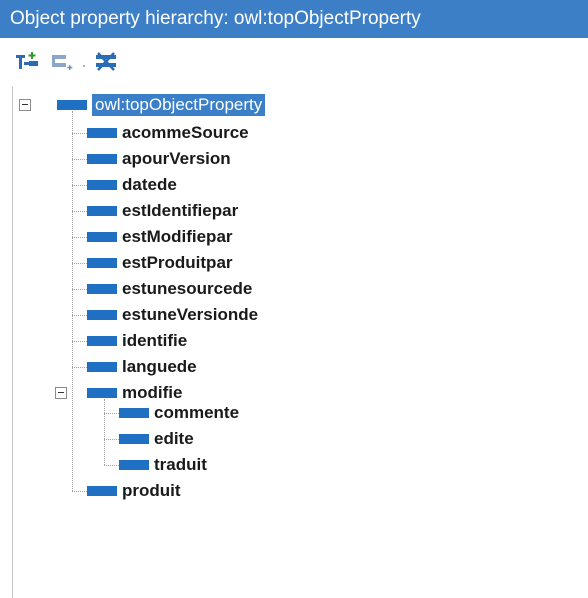 The width and height of the screenshot is (588, 598). Describe the element at coordinates (180, 464) in the screenshot. I see `tree-node-label: traduit` at that location.